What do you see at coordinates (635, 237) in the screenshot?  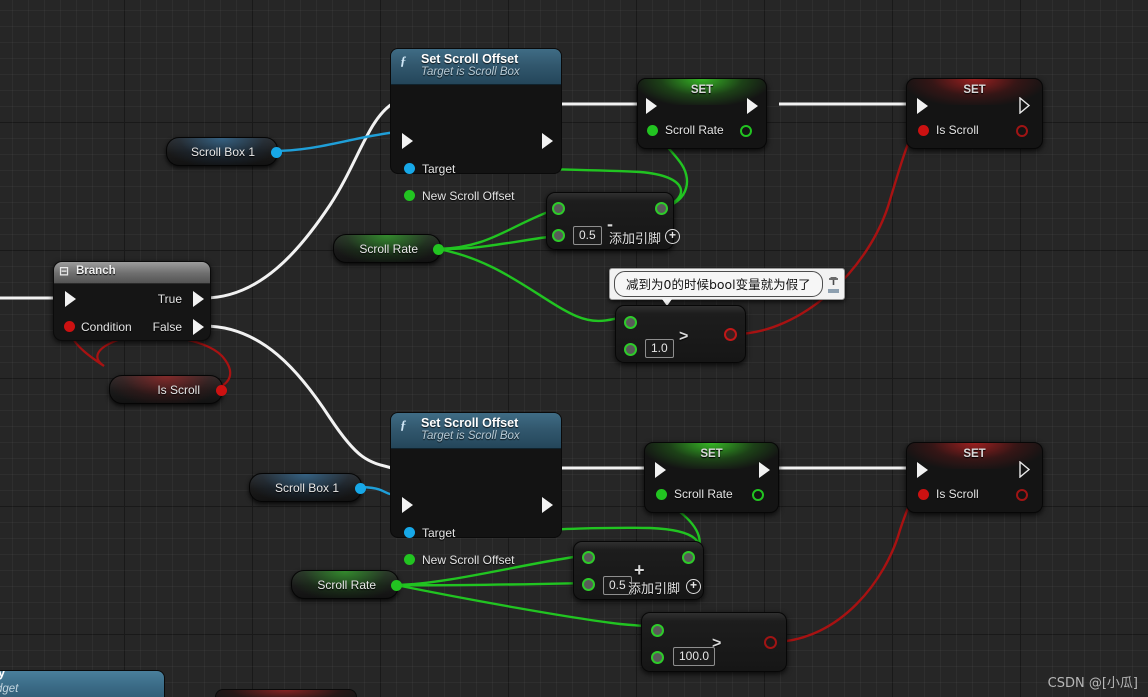 I see `subtract-add-pin-label: 添加引脚` at bounding box center [635, 237].